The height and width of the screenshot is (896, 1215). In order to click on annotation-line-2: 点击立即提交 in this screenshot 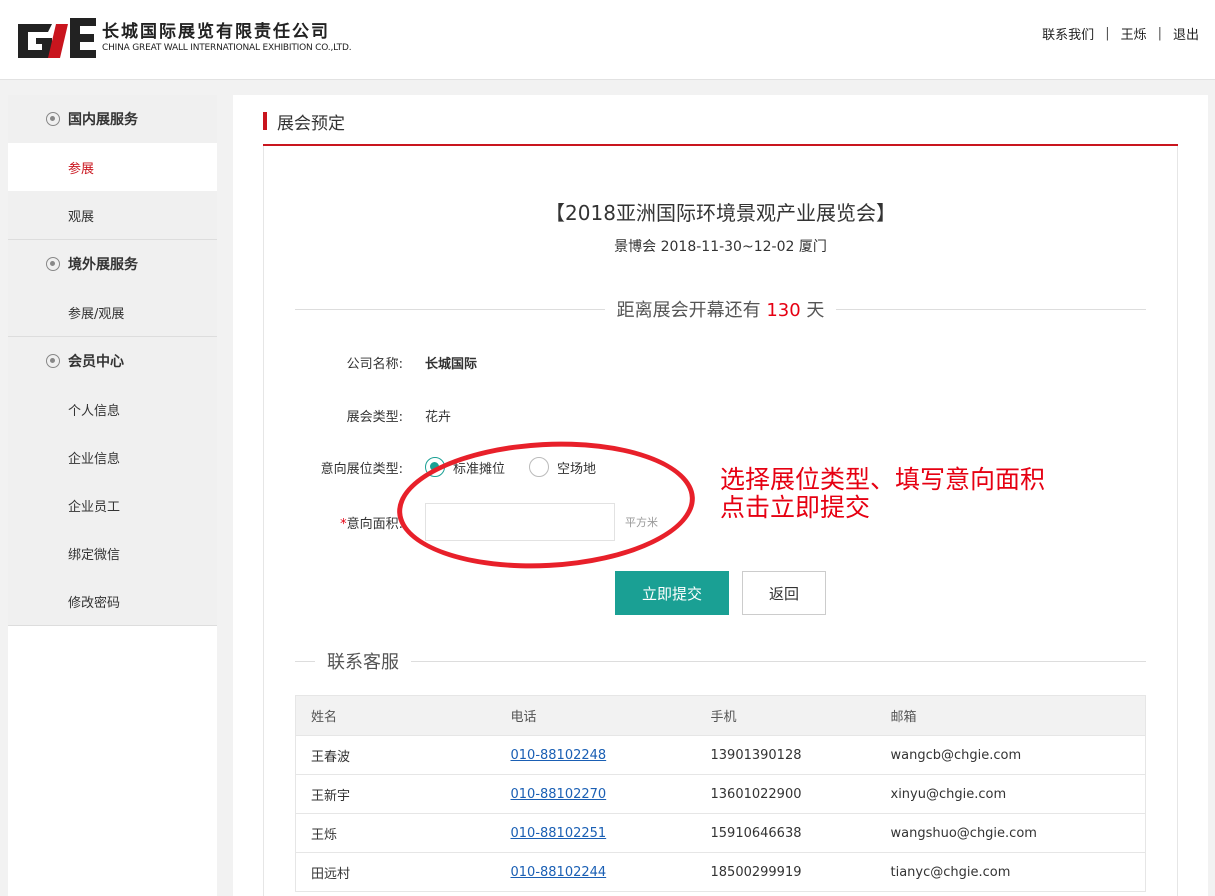, I will do `click(795, 507)`.